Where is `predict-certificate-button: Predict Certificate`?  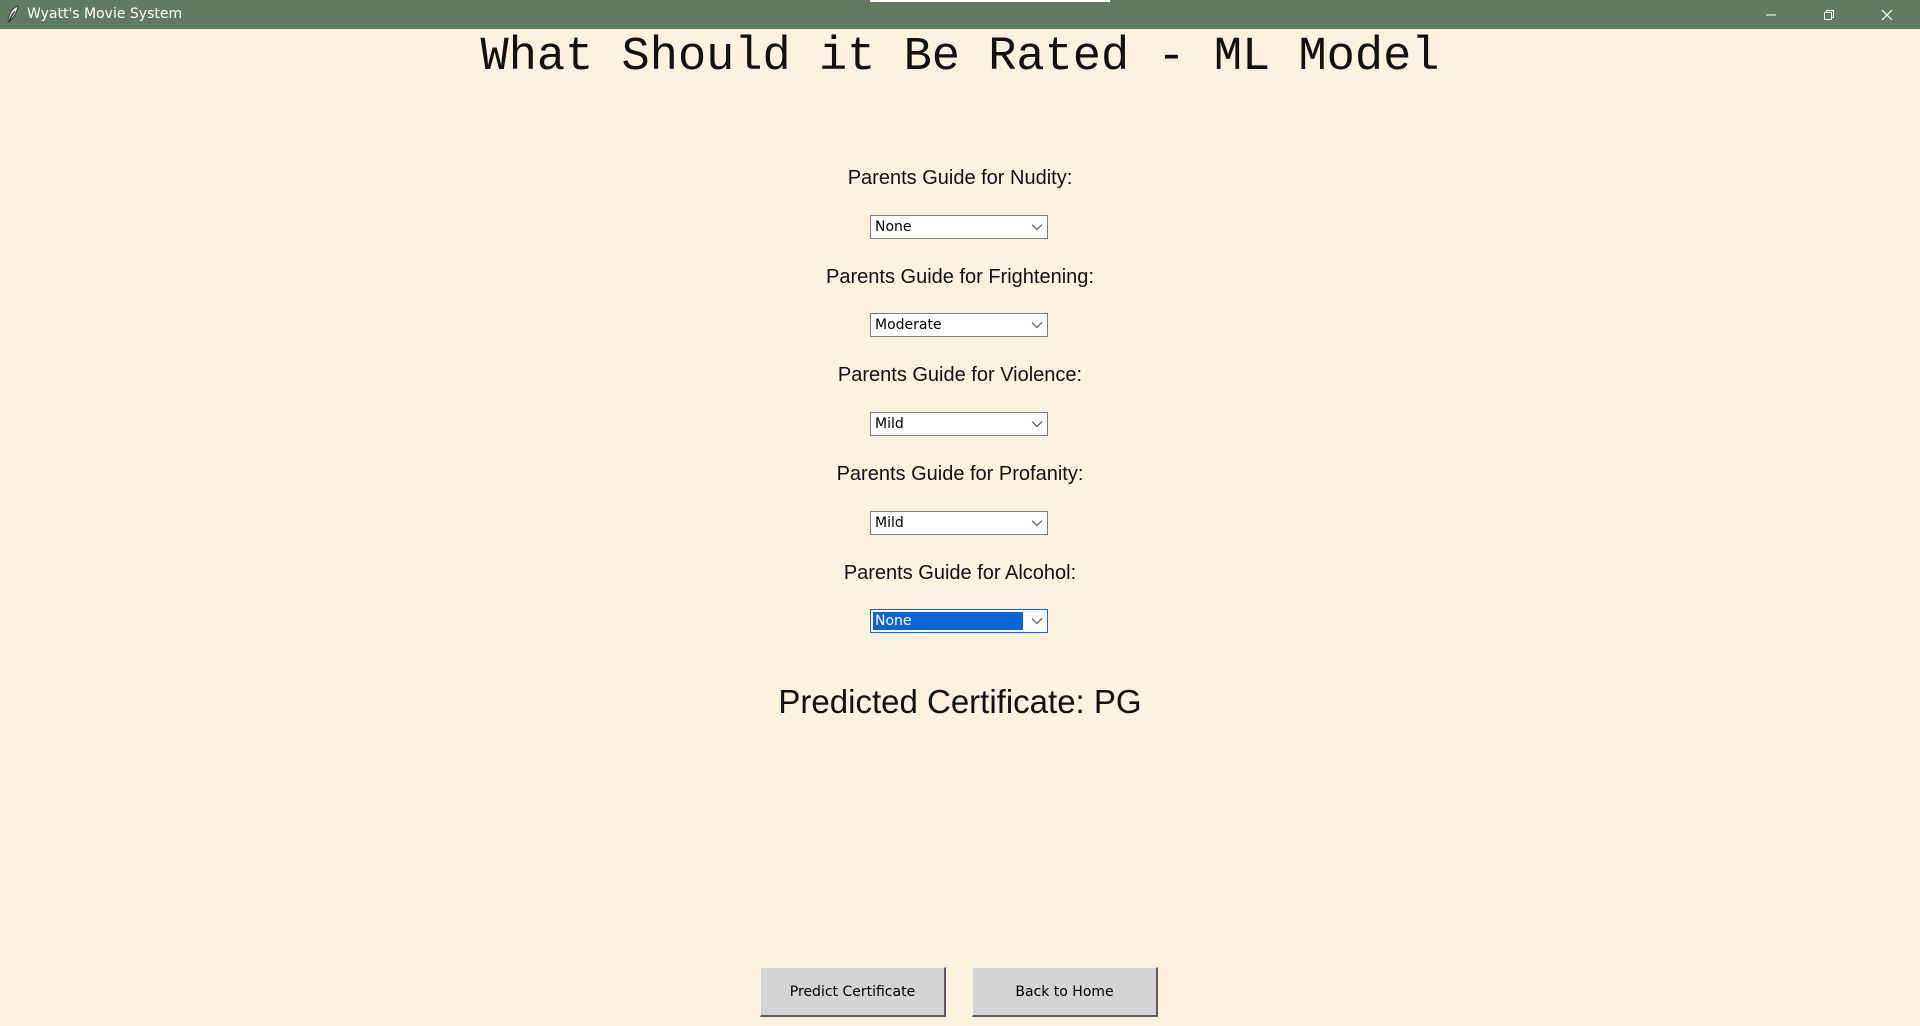 predict-certificate-button: Predict Certificate is located at coordinates (853, 992).